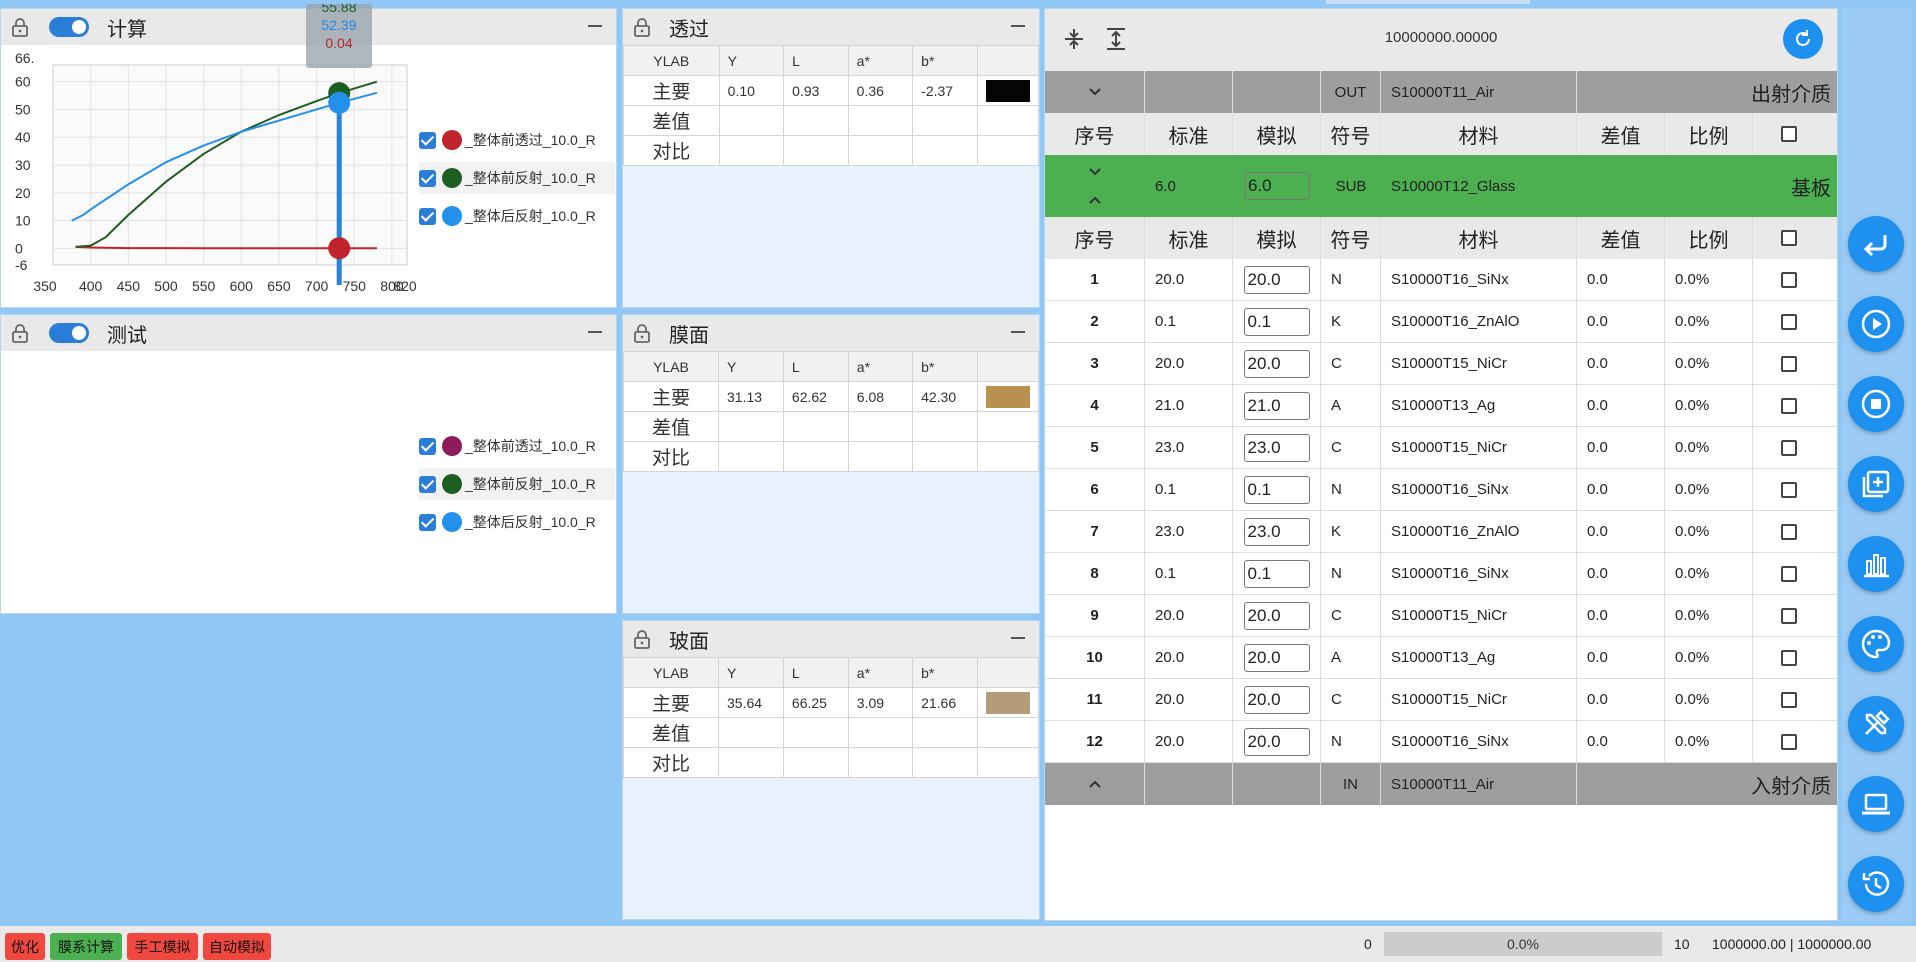 The image size is (1916, 962). I want to click on stop-button, so click(1876, 404).